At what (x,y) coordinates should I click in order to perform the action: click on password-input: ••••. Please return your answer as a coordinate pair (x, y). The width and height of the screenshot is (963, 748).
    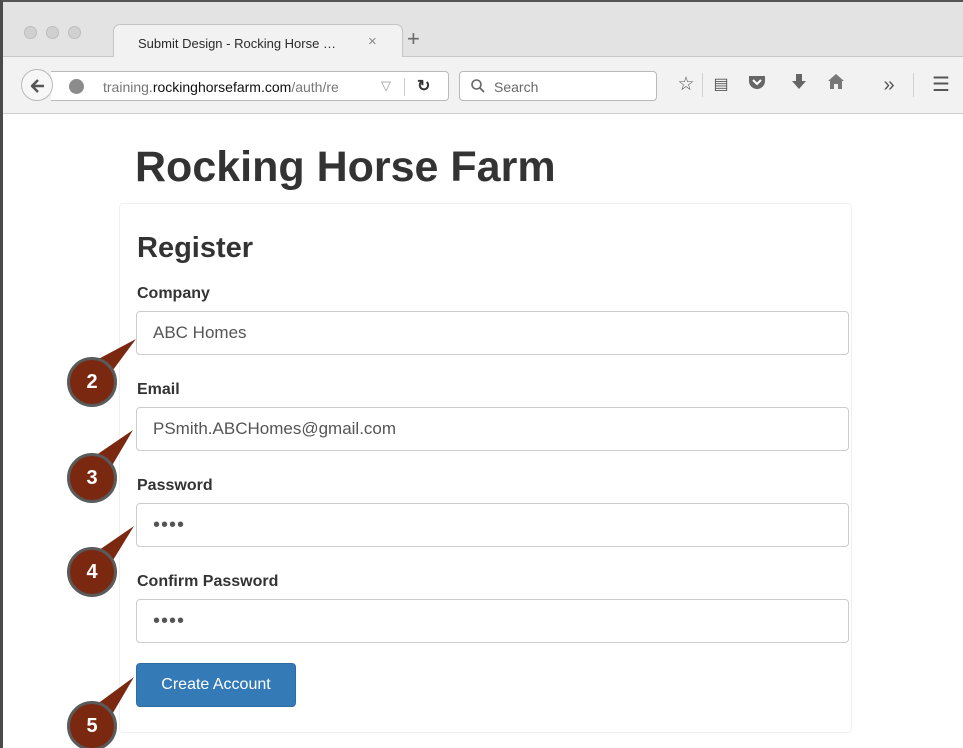
    Looking at the image, I should click on (492, 525).